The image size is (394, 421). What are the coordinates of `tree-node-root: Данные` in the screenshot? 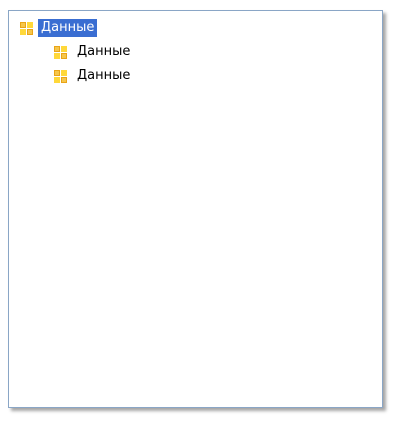 It's located at (59, 28).